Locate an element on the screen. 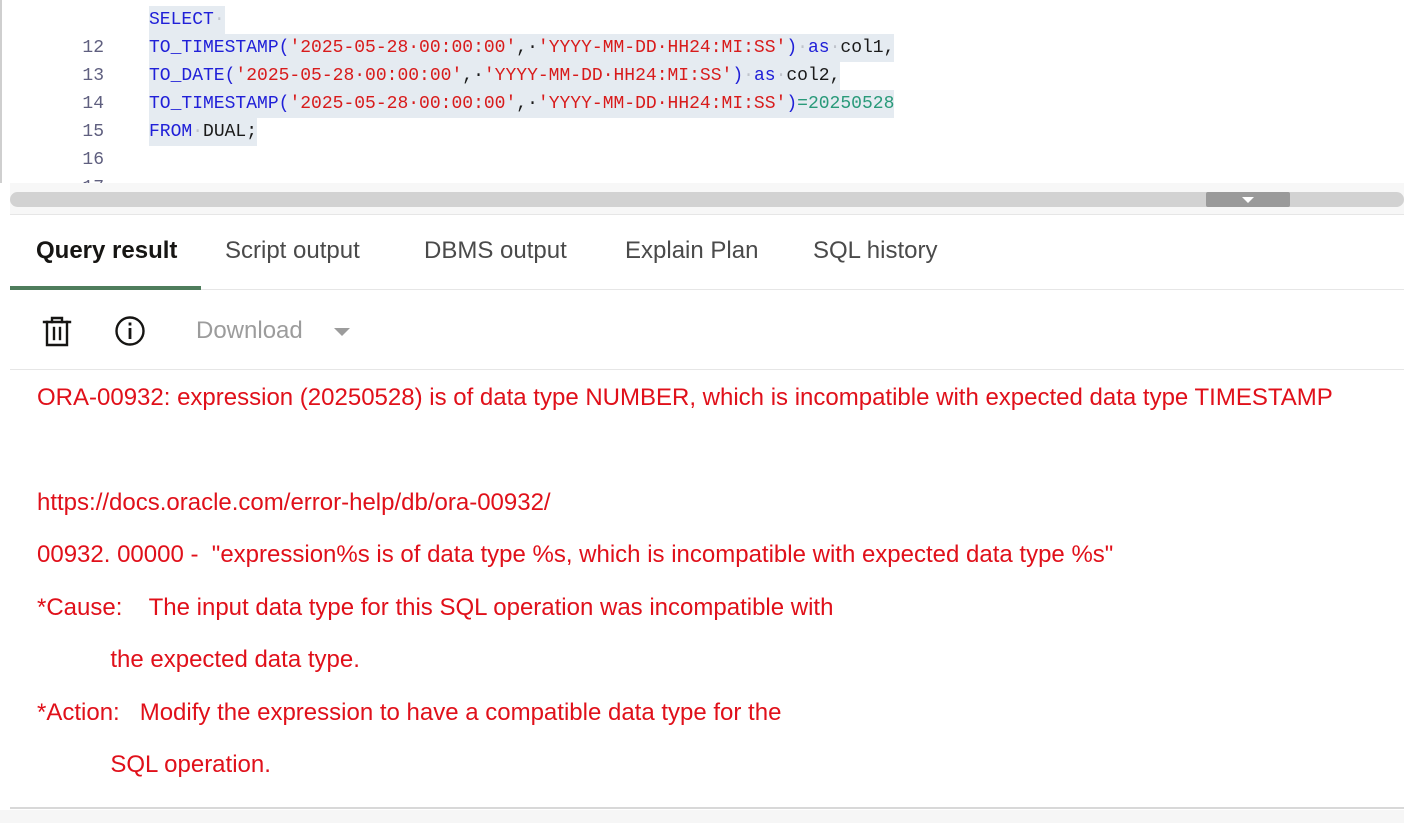  download-button: Download is located at coordinates (249, 331).